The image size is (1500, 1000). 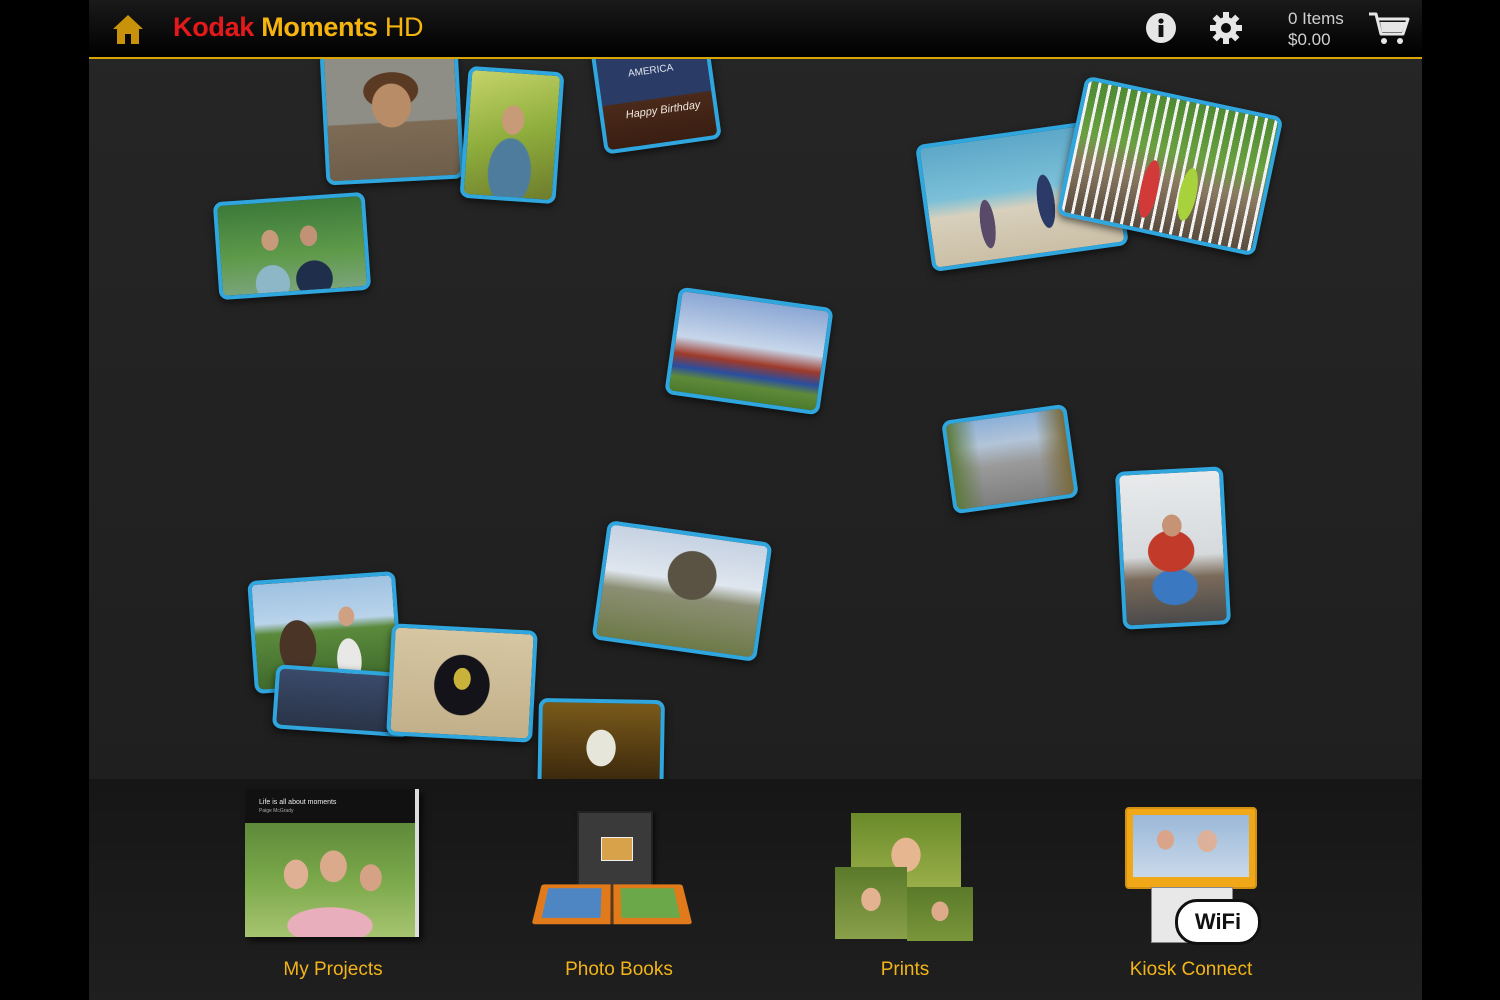 What do you see at coordinates (392, 122) in the screenshot?
I see `photo-muddy-boy` at bounding box center [392, 122].